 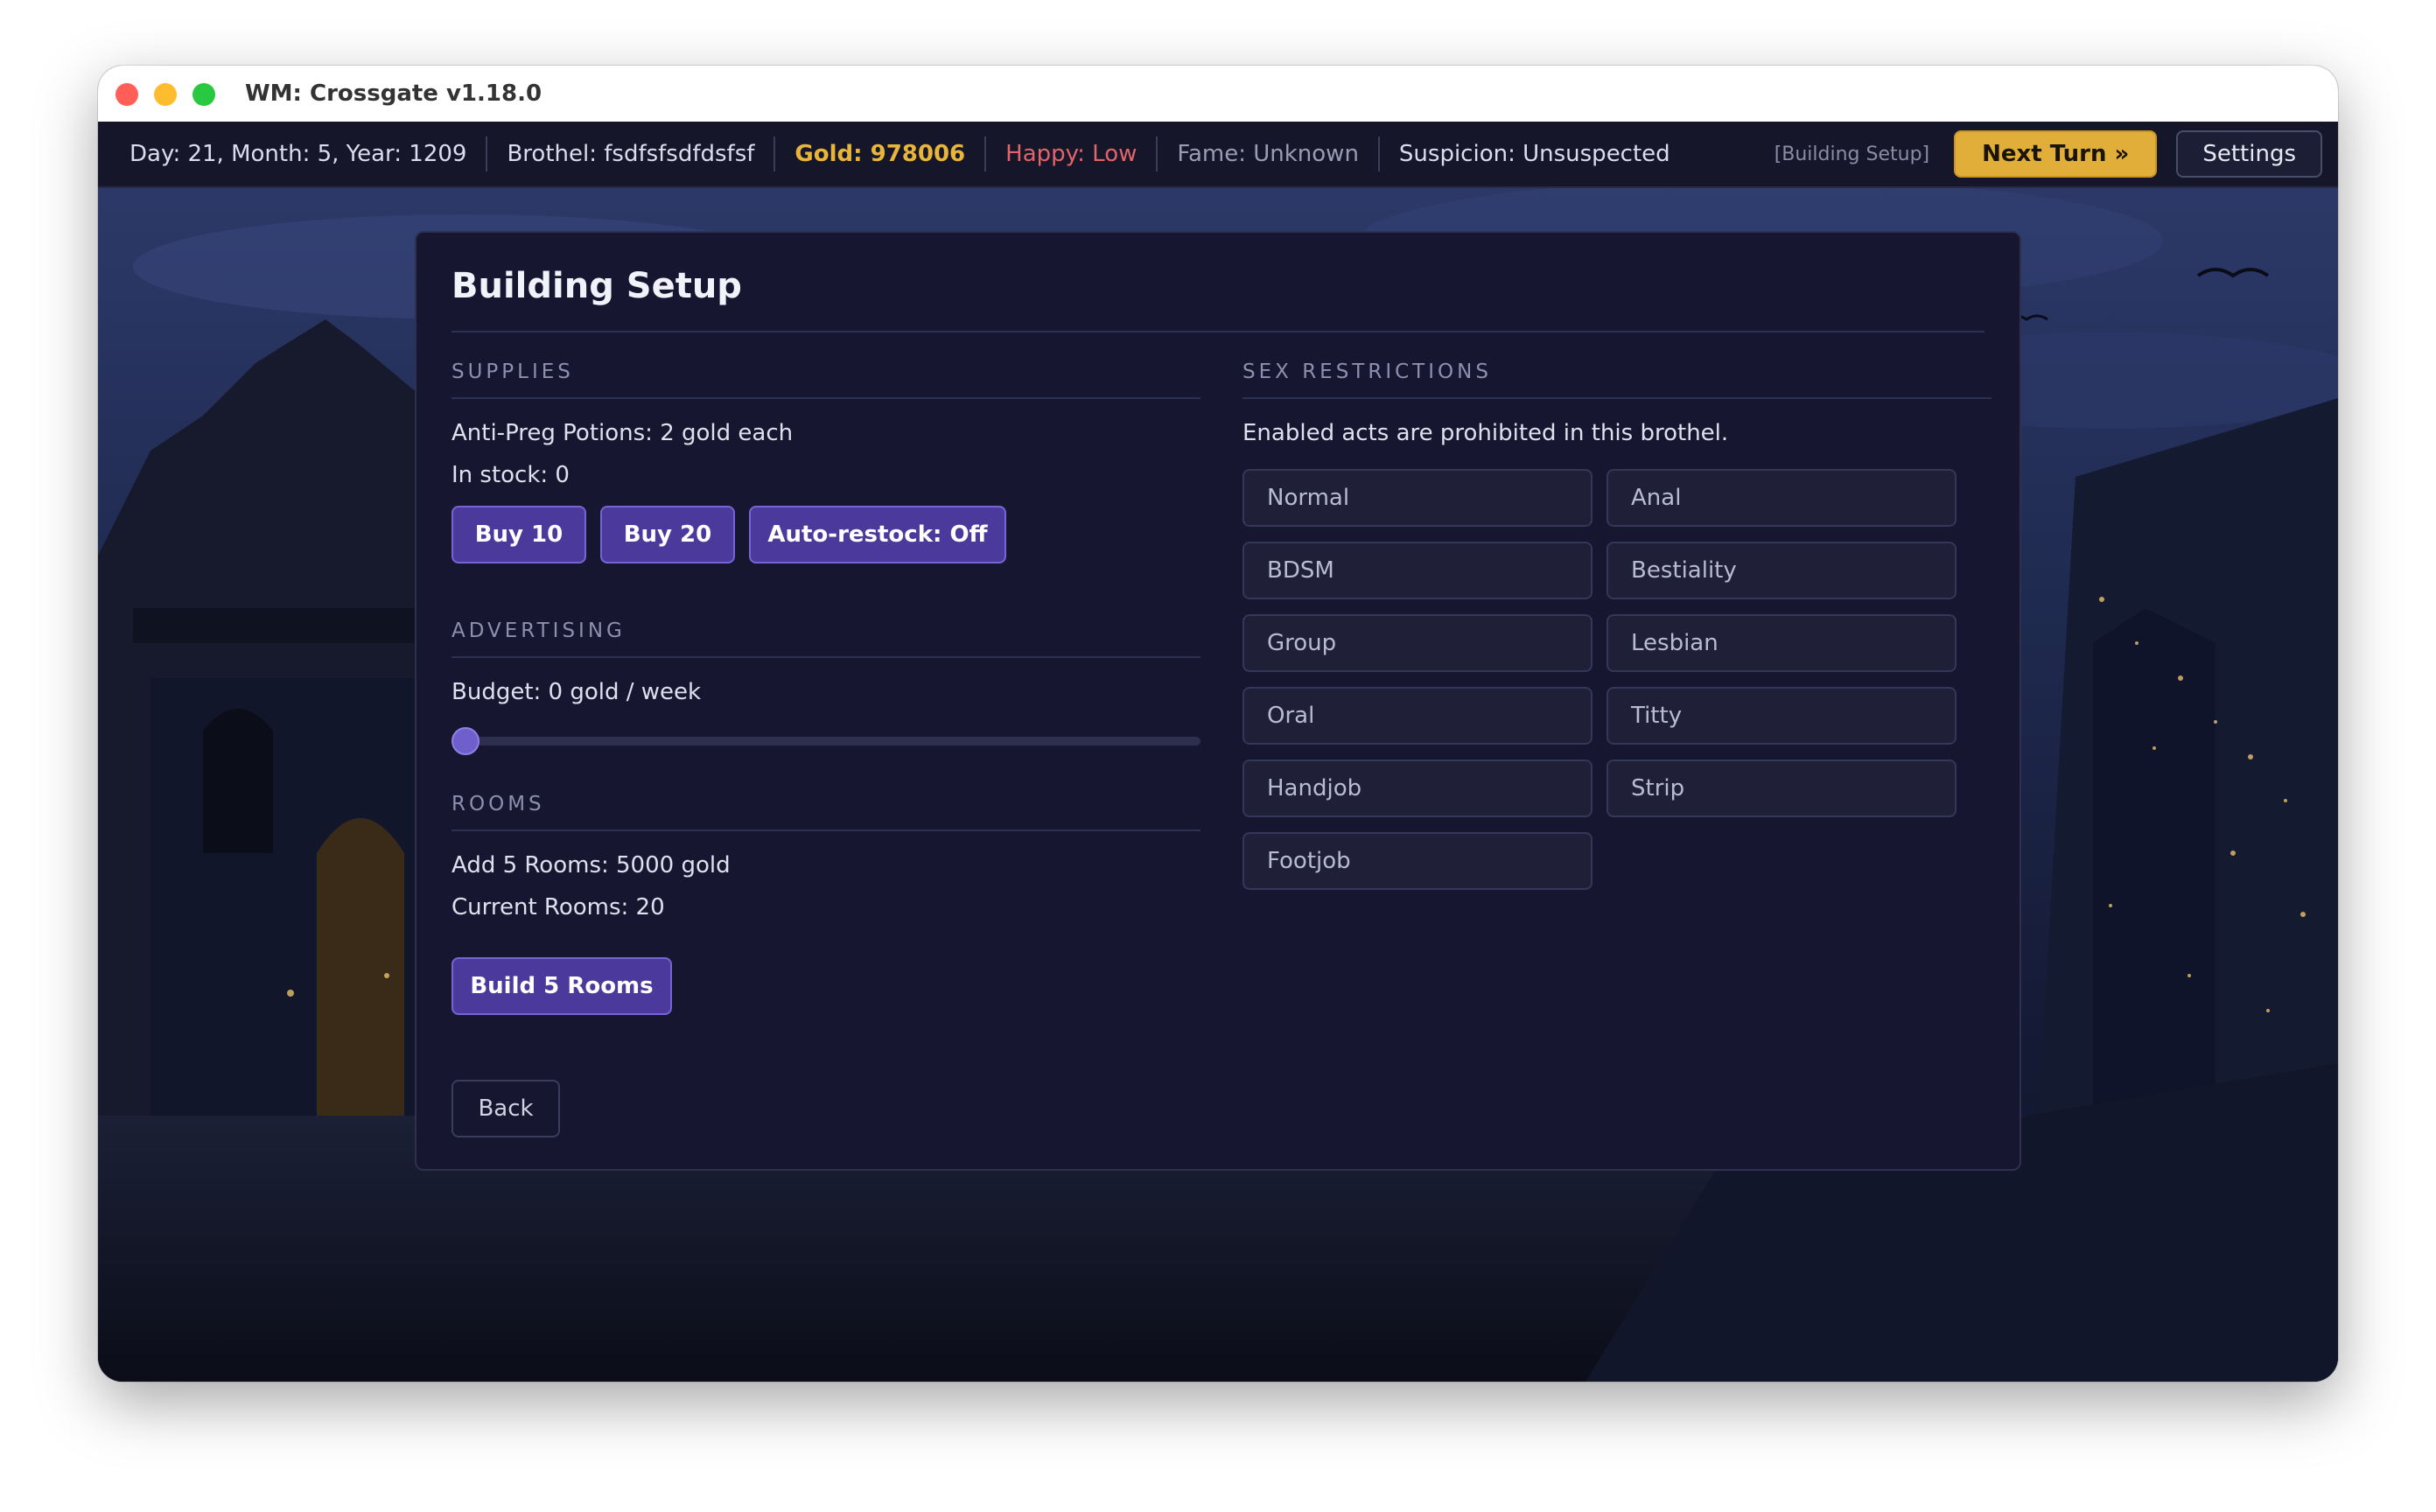 I want to click on gold-stat: Gold: 978006, so click(x=881, y=154).